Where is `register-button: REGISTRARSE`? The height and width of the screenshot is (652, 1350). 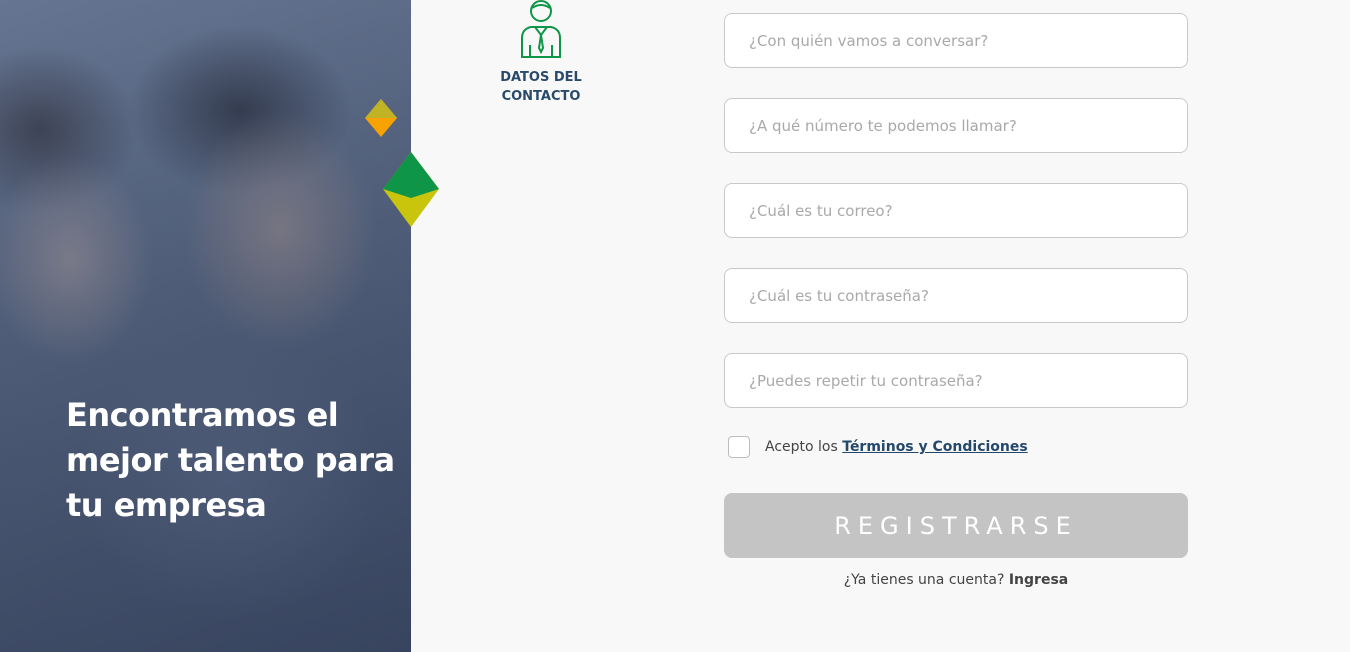 register-button: REGISTRARSE is located at coordinates (956, 525).